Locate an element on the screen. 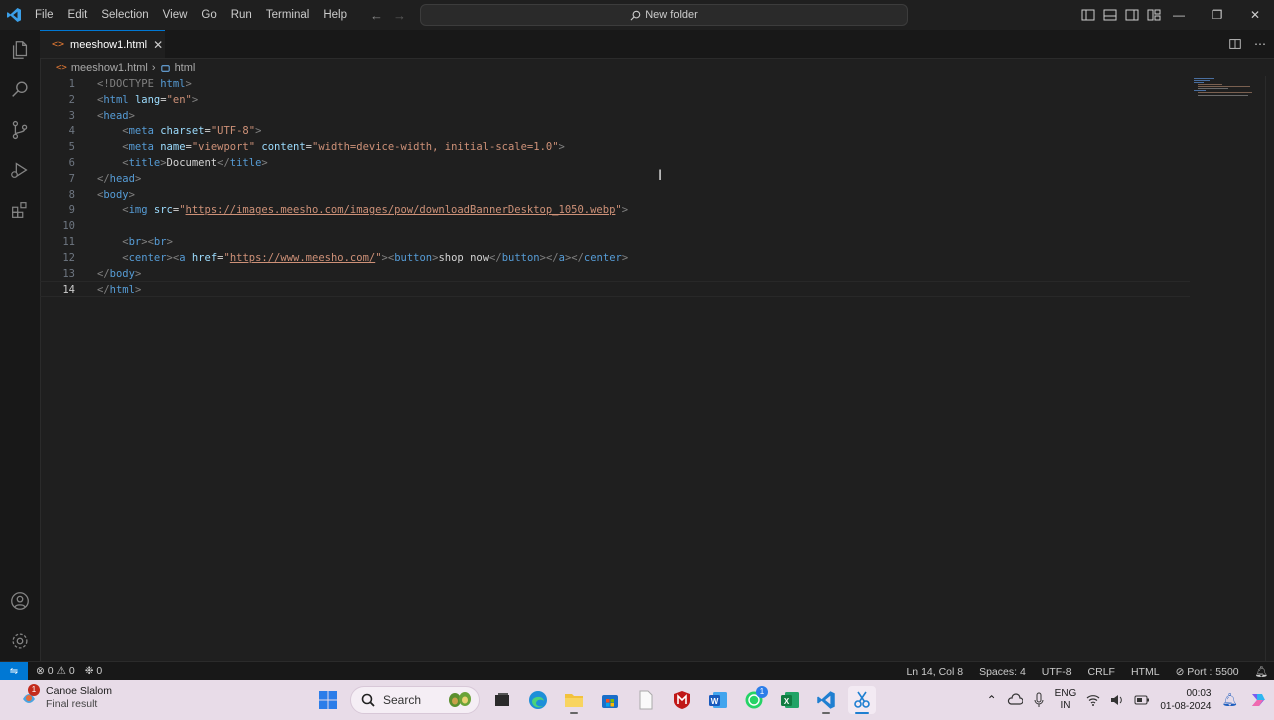 The image size is (1274, 720). source-control-button is located at coordinates (20, 130).